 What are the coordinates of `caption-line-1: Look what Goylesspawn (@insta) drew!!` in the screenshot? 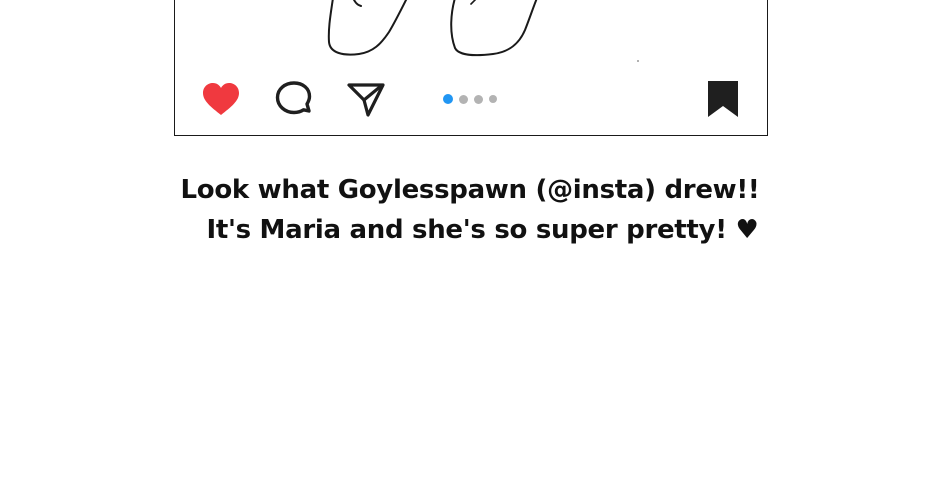 It's located at (470, 190).